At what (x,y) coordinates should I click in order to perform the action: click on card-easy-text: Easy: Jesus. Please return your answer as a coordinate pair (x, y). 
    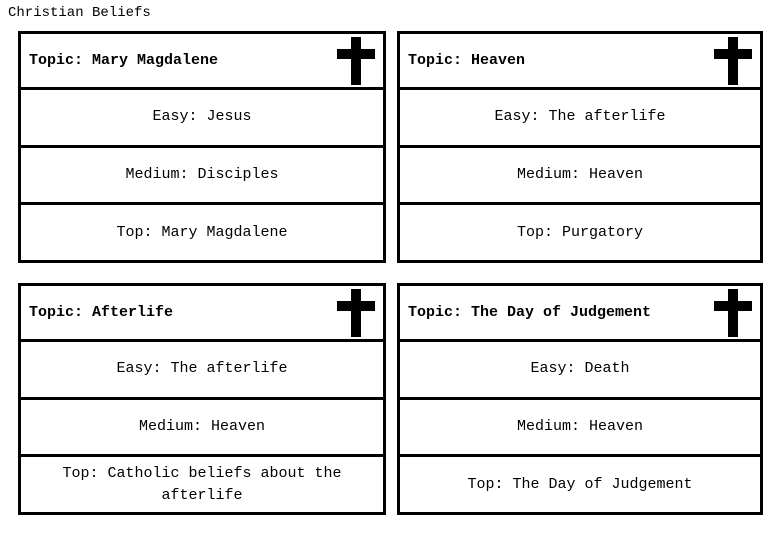
    Looking at the image, I should click on (202, 117).